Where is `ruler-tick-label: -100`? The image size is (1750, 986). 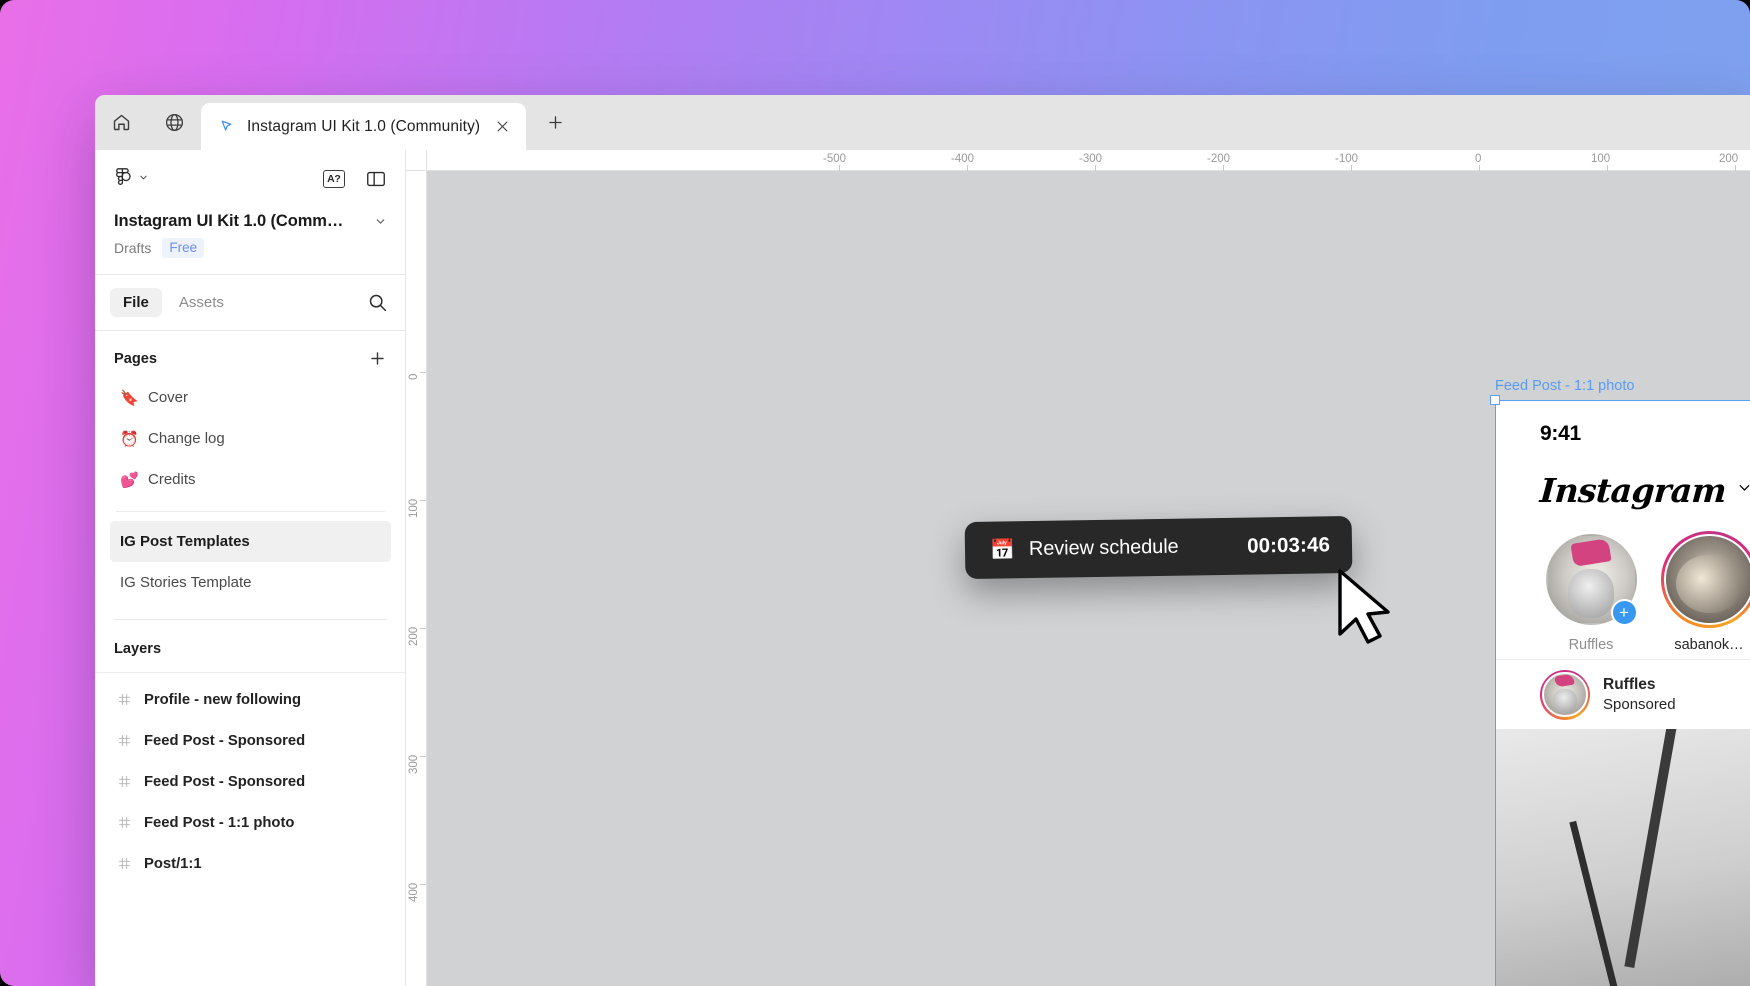
ruler-tick-label: -100 is located at coordinates (1347, 159).